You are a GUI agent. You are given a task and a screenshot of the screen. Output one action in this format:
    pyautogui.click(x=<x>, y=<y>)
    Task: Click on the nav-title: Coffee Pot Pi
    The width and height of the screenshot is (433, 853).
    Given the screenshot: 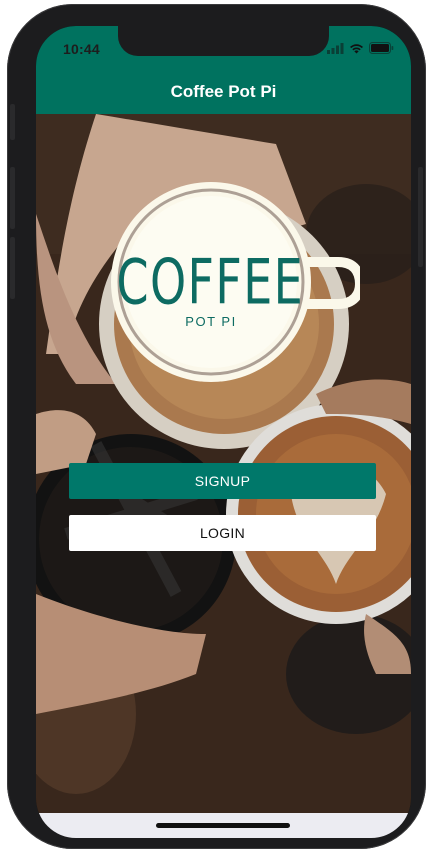 What is the action you would take?
    pyautogui.click(x=223, y=91)
    